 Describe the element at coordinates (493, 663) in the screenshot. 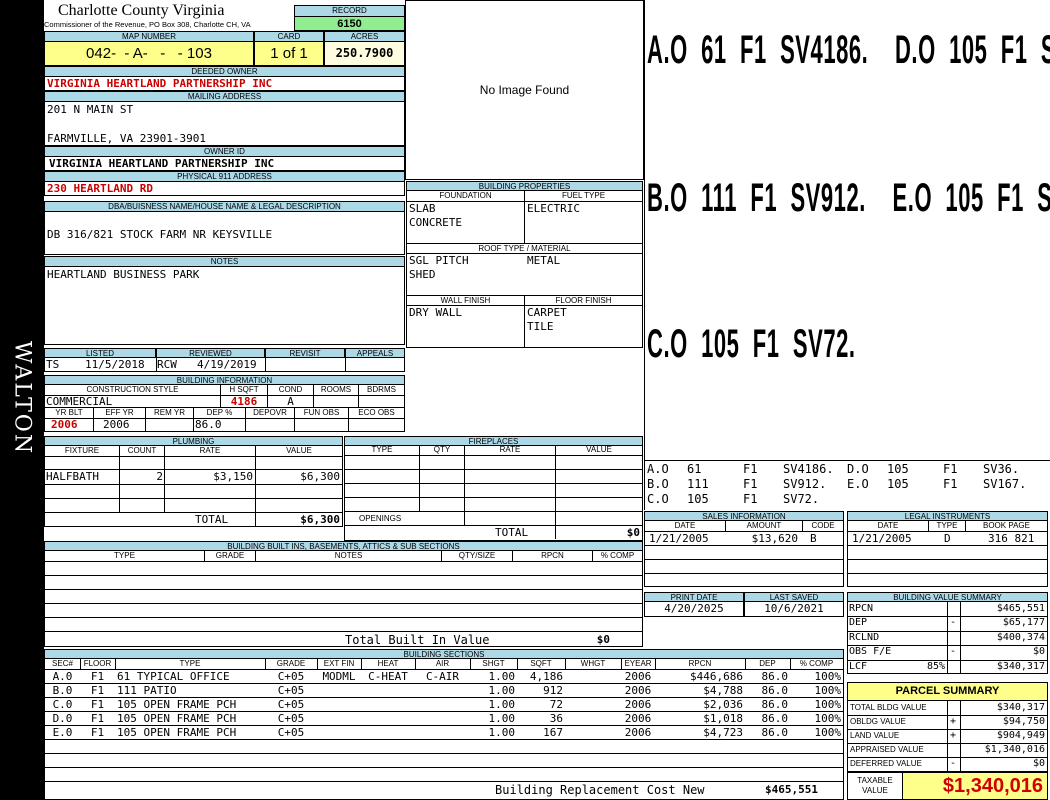

I see `section-col-header: SHGT` at that location.